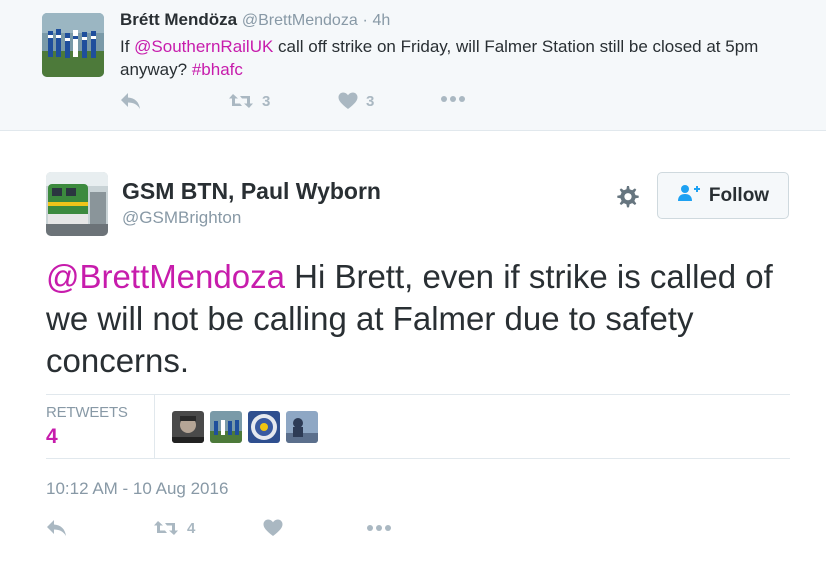 The width and height of the screenshot is (826, 574). What do you see at coordinates (77, 204) in the screenshot?
I see `main-avatar` at bounding box center [77, 204].